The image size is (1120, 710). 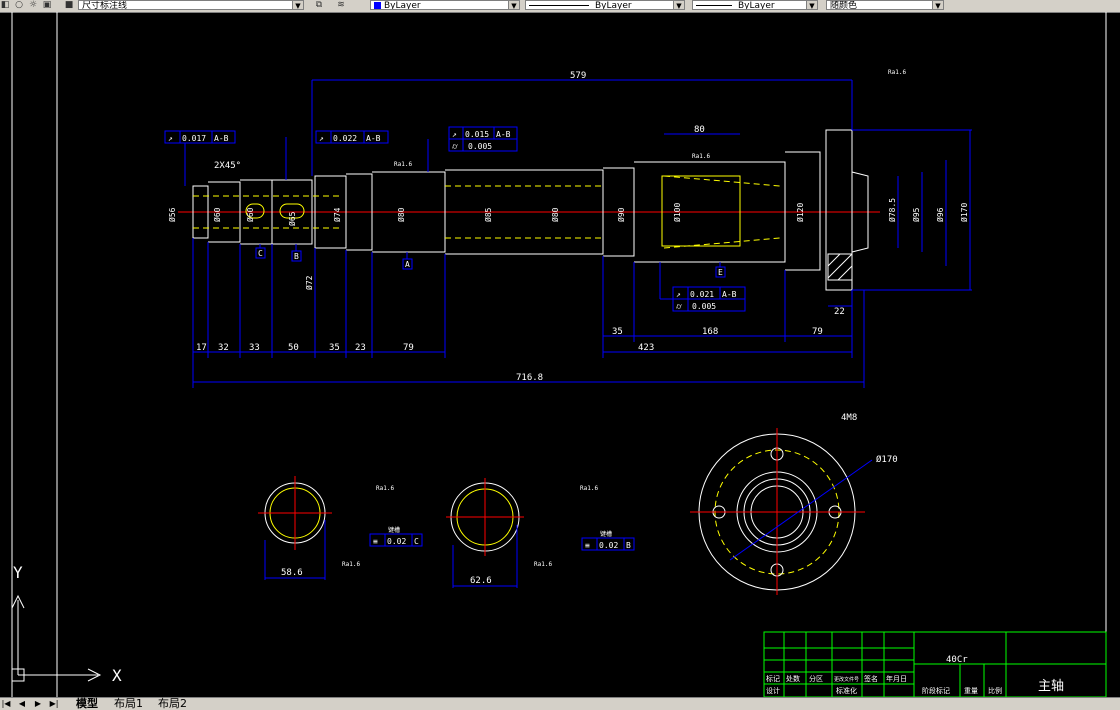 What do you see at coordinates (916, 214) in the screenshot?
I see `diameter-label: Ø95` at bounding box center [916, 214].